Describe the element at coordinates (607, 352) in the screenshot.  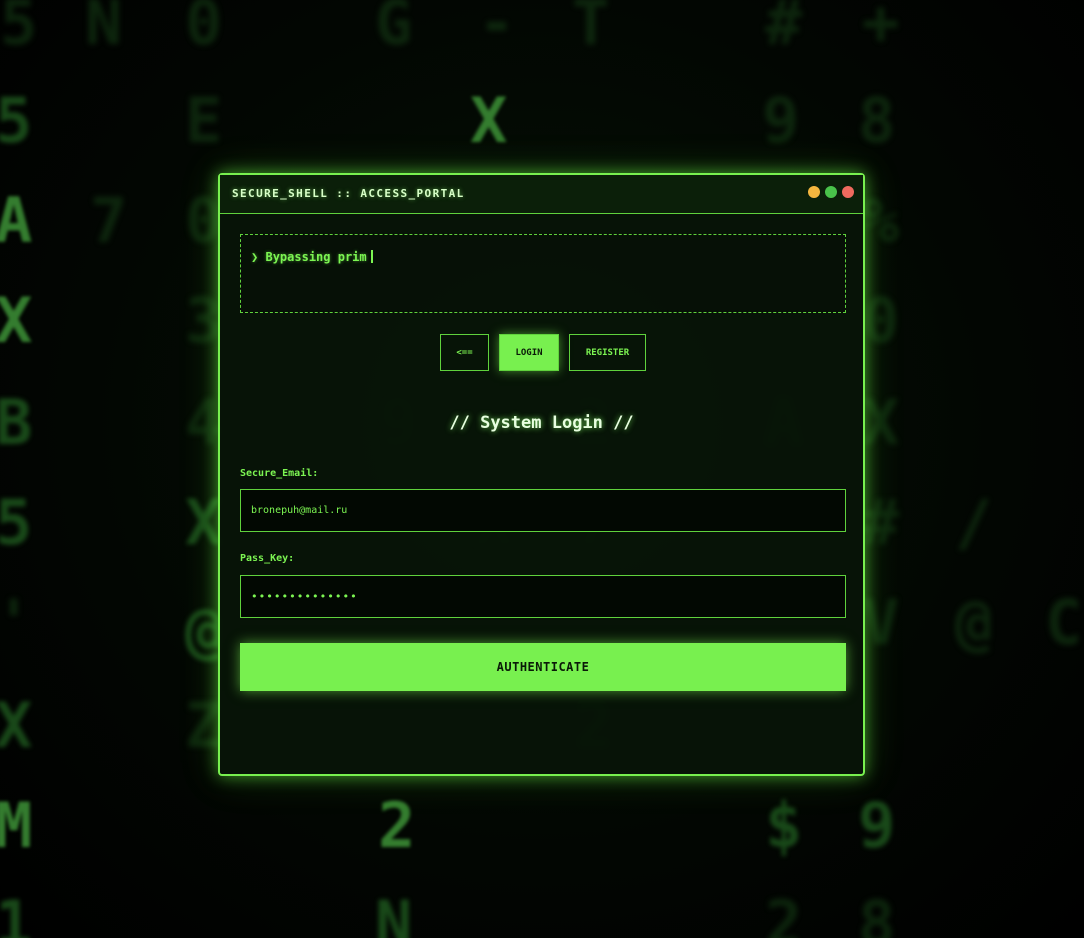
I see `tab-register: REGISTER` at that location.